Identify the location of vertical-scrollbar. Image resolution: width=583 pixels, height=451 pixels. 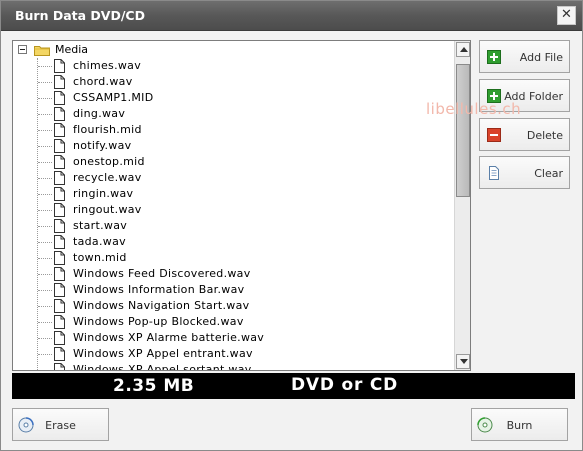
(462, 205).